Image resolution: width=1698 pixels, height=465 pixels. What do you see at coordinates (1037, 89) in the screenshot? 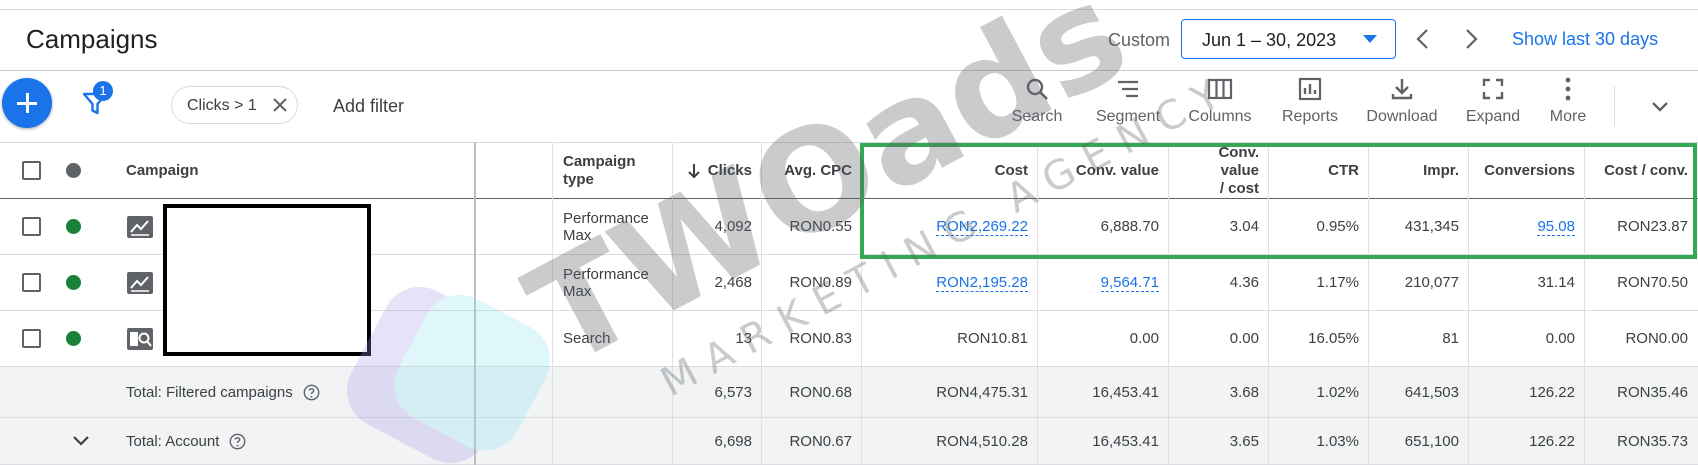
I see `search-icon` at bounding box center [1037, 89].